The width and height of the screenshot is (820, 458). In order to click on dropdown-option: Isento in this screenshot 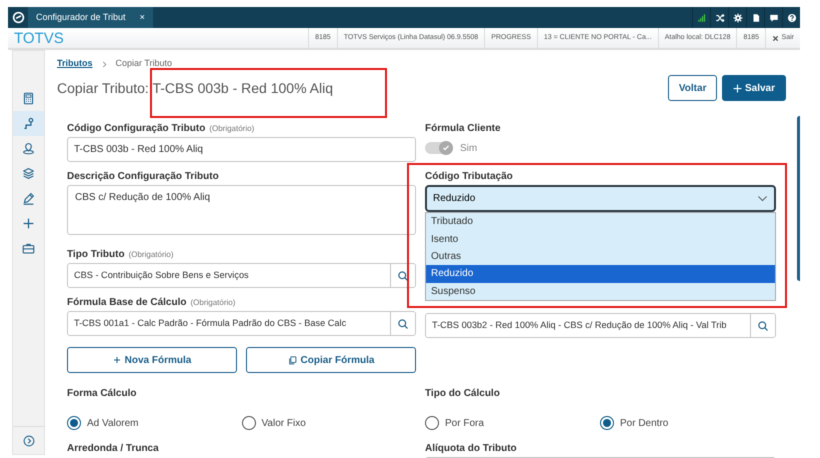, I will do `click(600, 239)`.